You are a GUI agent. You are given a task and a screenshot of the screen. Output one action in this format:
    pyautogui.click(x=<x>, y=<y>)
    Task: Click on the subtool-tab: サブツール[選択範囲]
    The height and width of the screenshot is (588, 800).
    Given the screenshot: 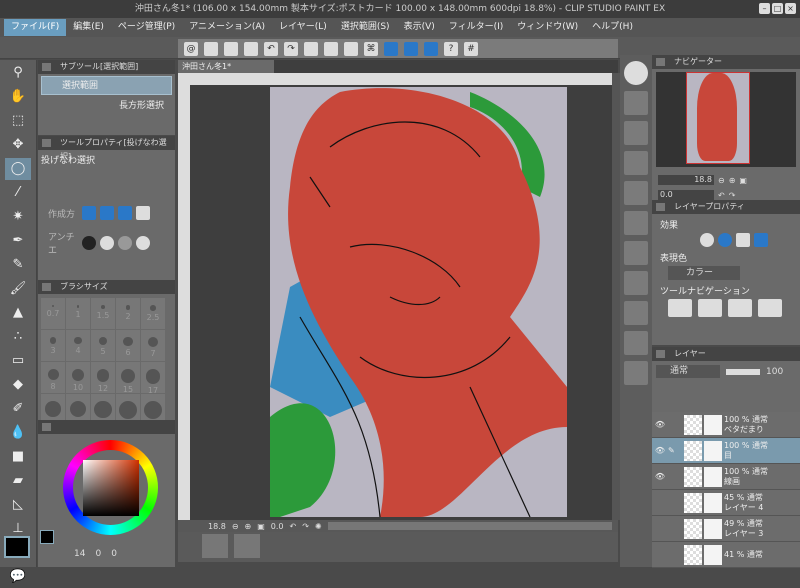 What is the action you would take?
    pyautogui.click(x=106, y=67)
    